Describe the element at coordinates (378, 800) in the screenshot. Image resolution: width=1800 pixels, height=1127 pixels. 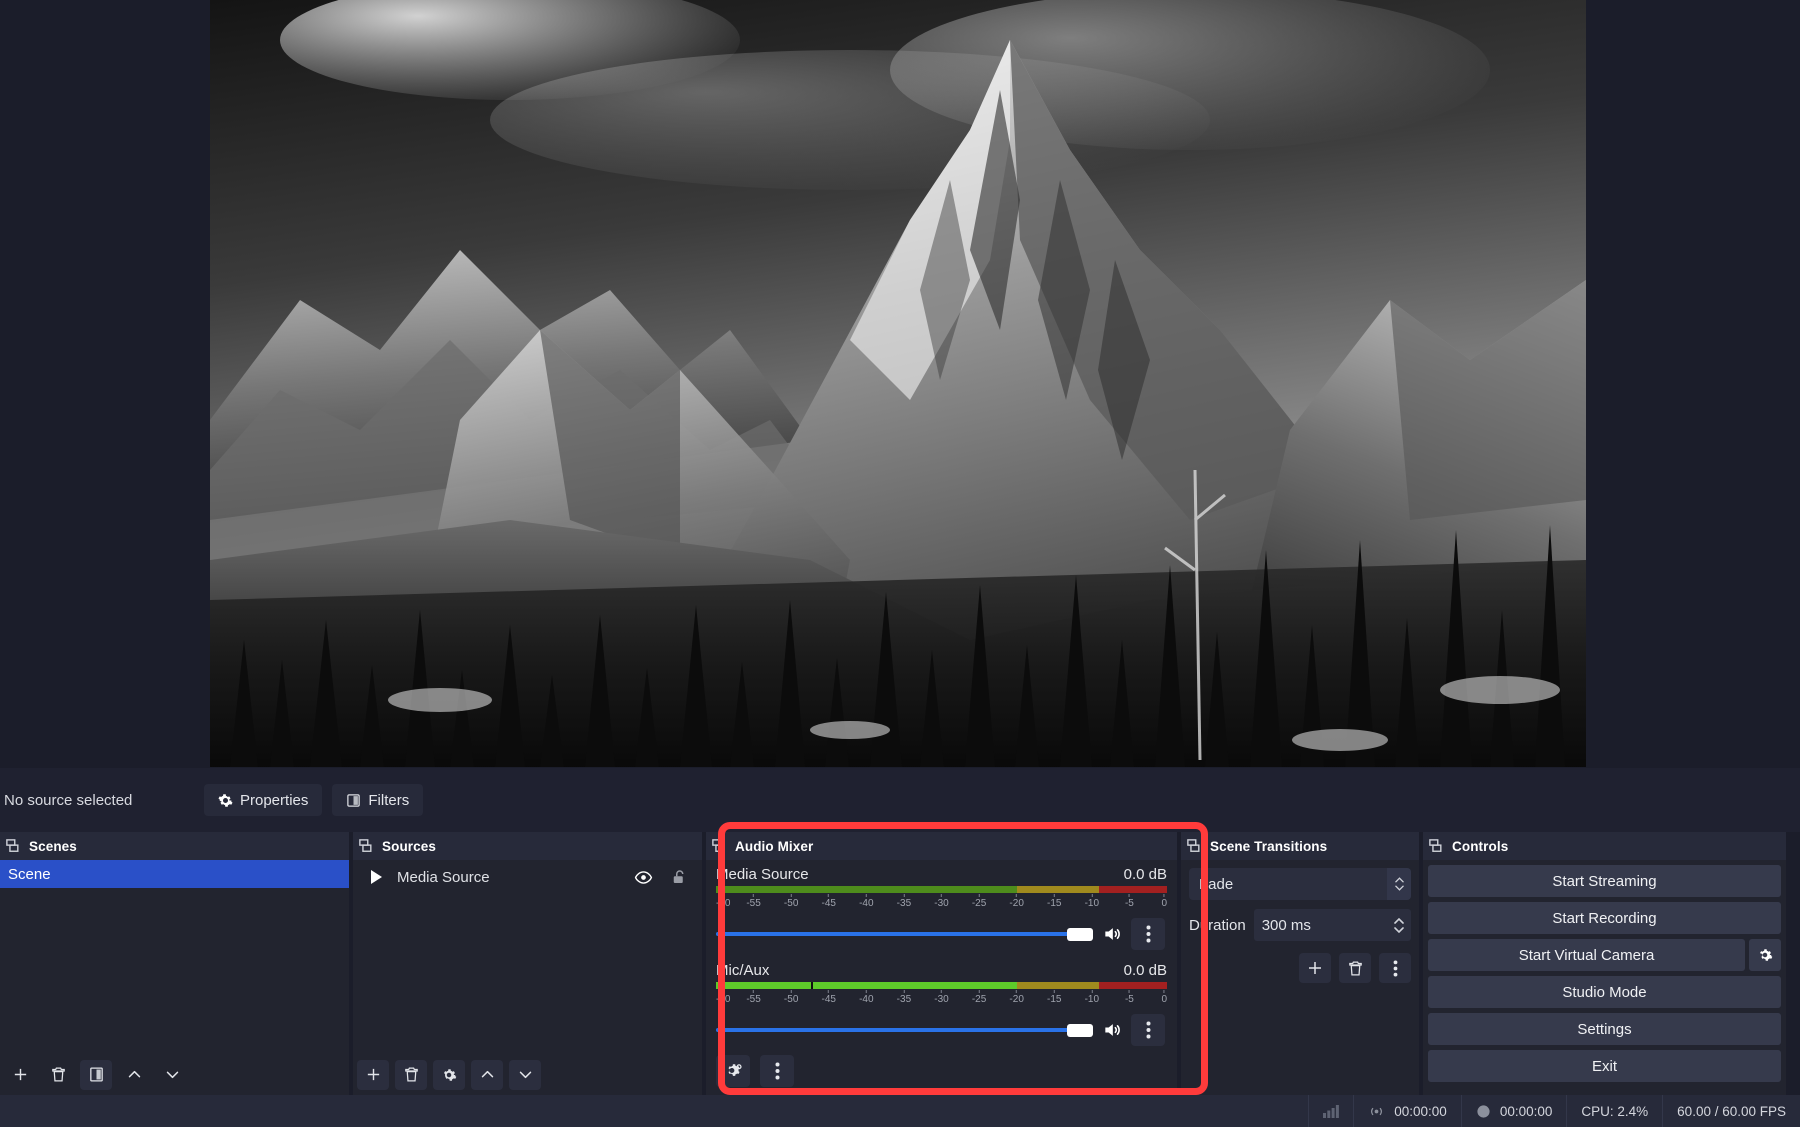
I see `filters-button: Filters` at that location.